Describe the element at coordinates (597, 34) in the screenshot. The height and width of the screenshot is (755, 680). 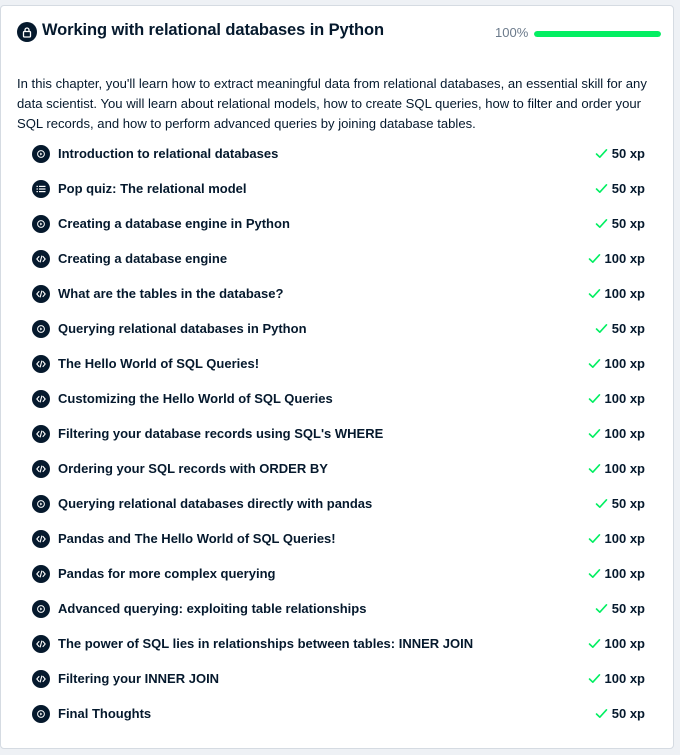
I see `progress-bar` at that location.